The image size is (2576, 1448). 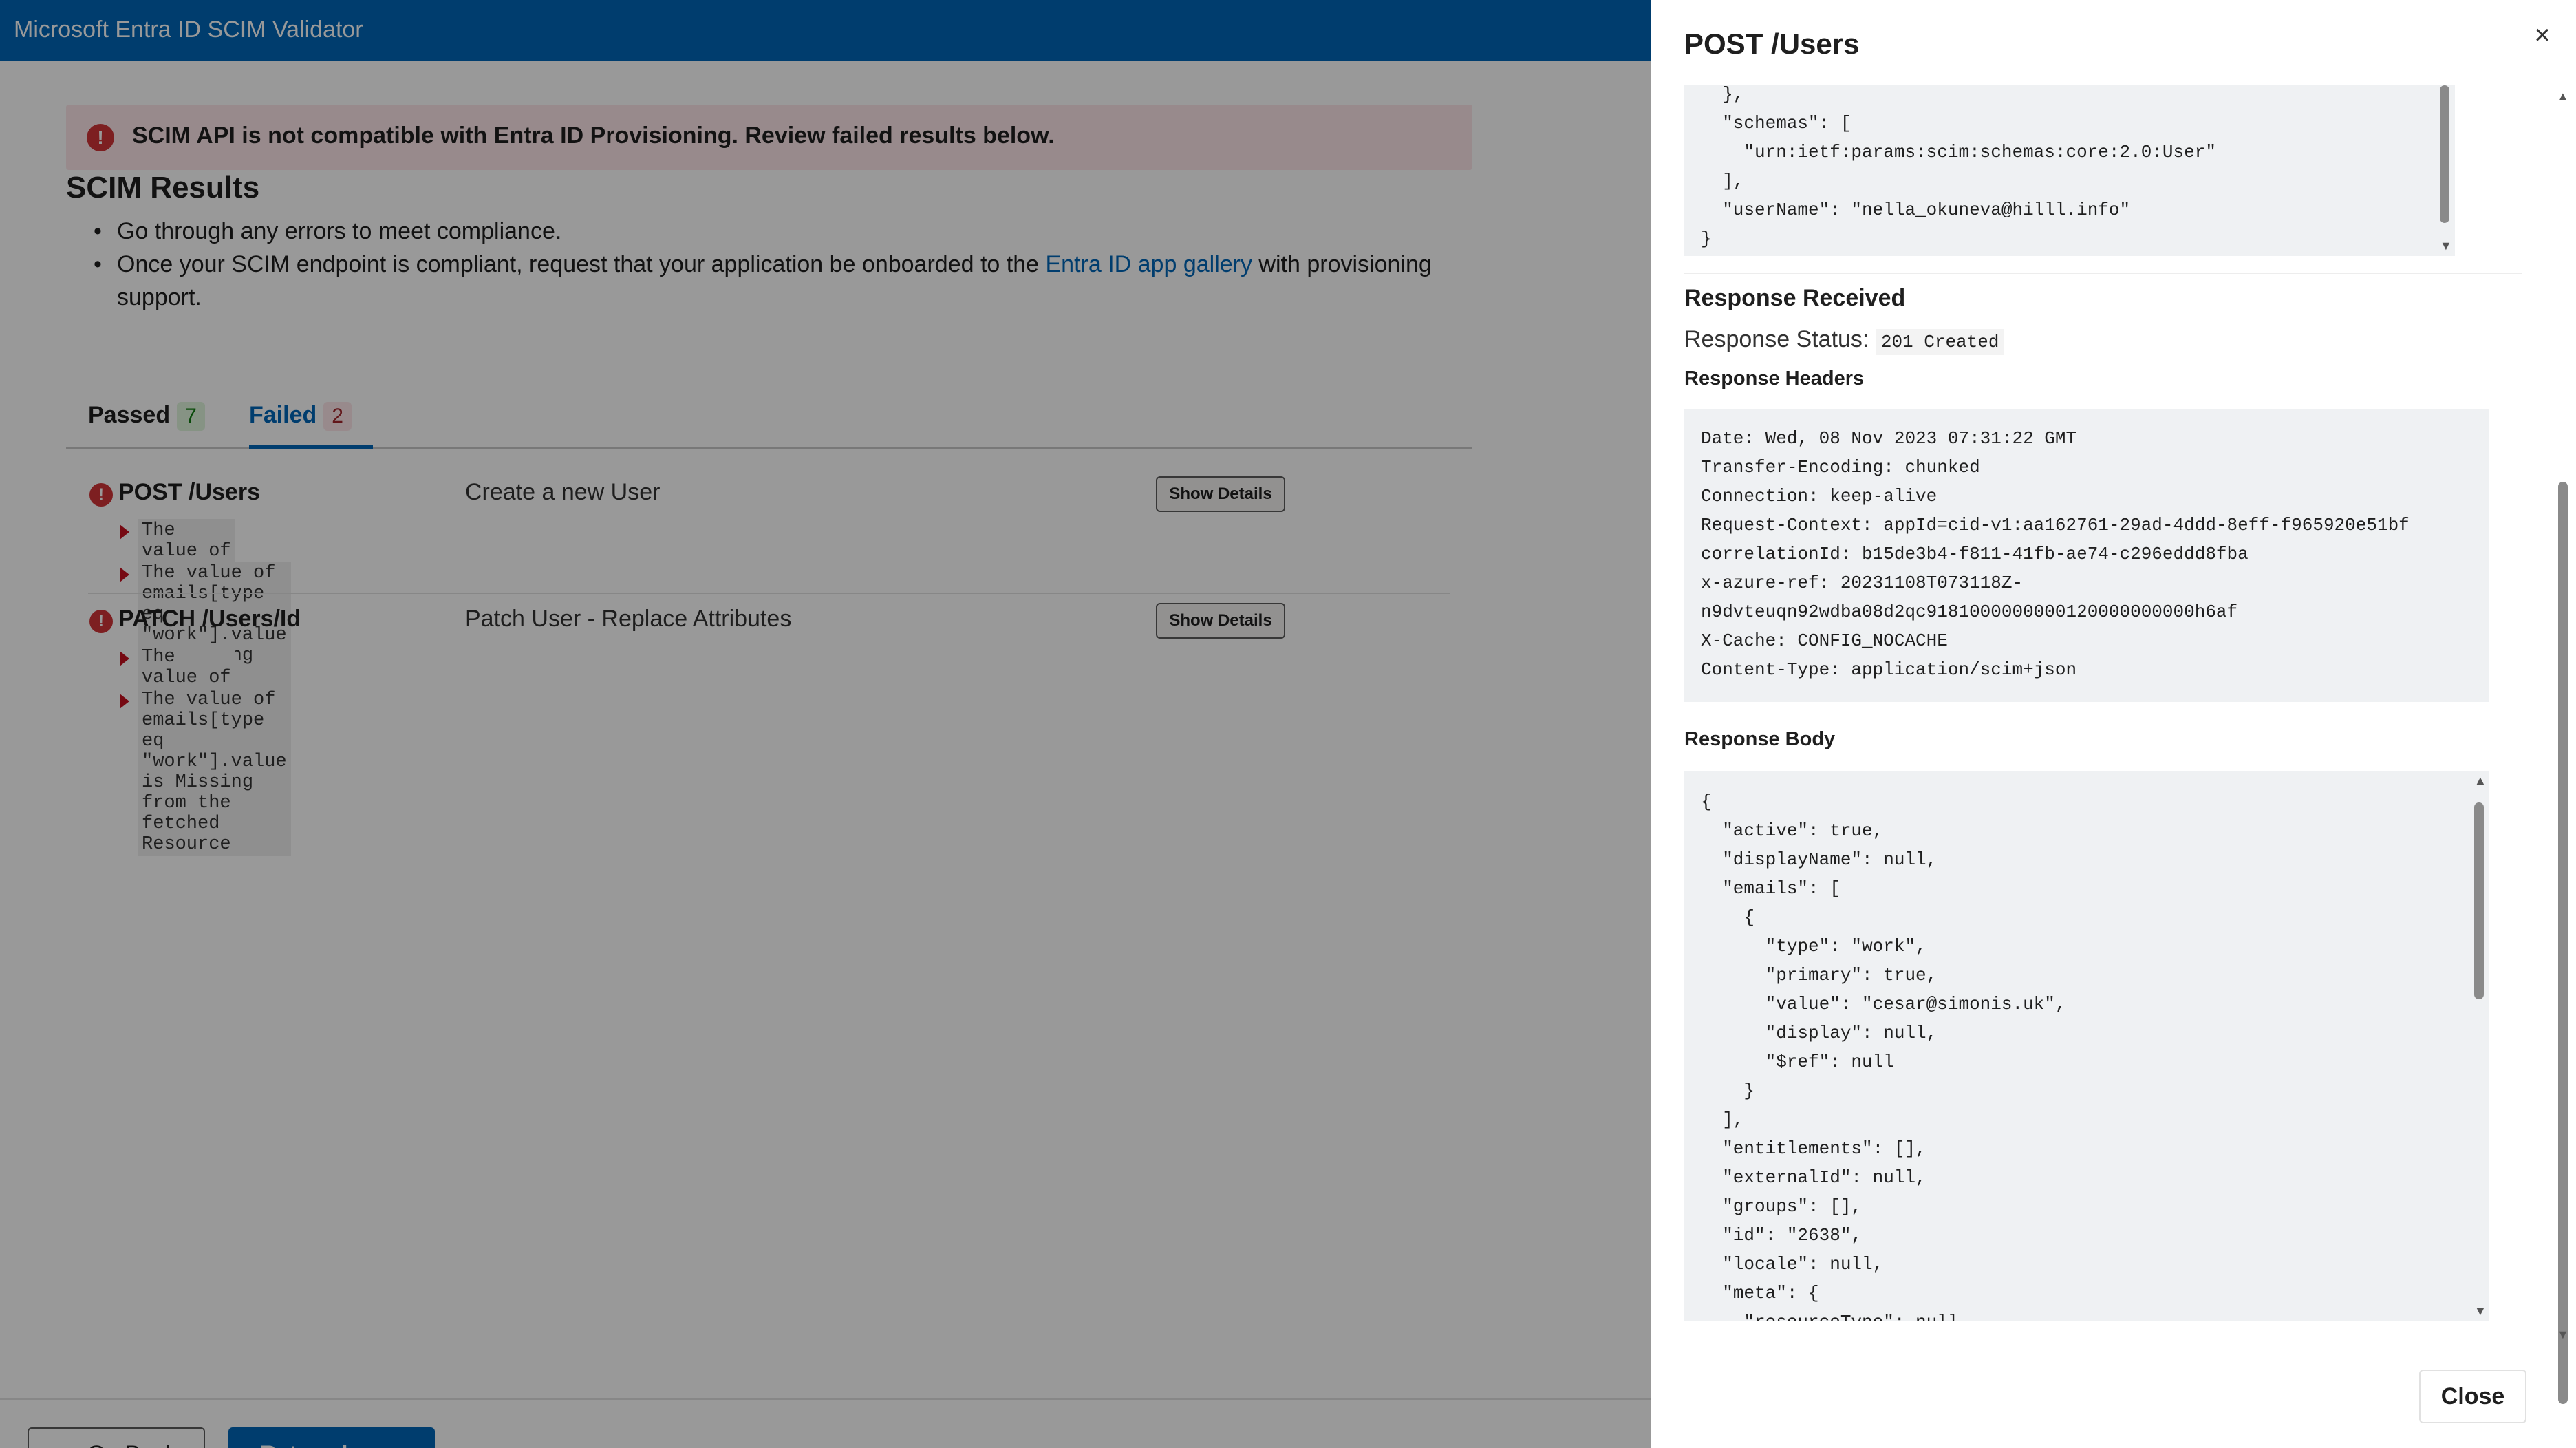 I want to click on response-body-scrollbar: ▲ ▼, so click(x=2479, y=1046).